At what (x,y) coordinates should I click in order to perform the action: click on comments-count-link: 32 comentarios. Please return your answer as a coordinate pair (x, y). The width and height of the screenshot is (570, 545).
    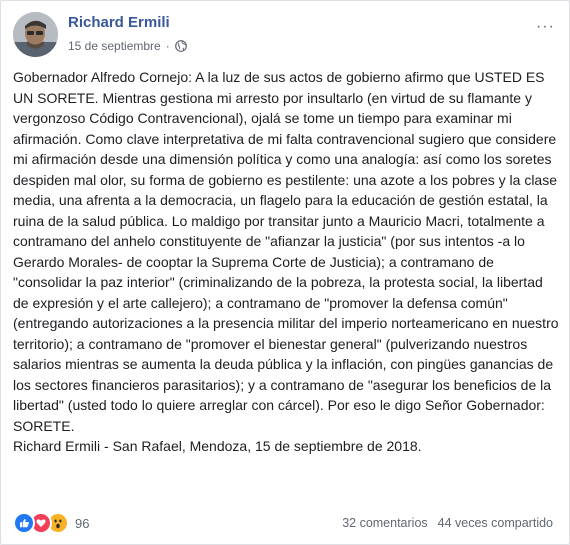
    Looking at the image, I should click on (384, 523).